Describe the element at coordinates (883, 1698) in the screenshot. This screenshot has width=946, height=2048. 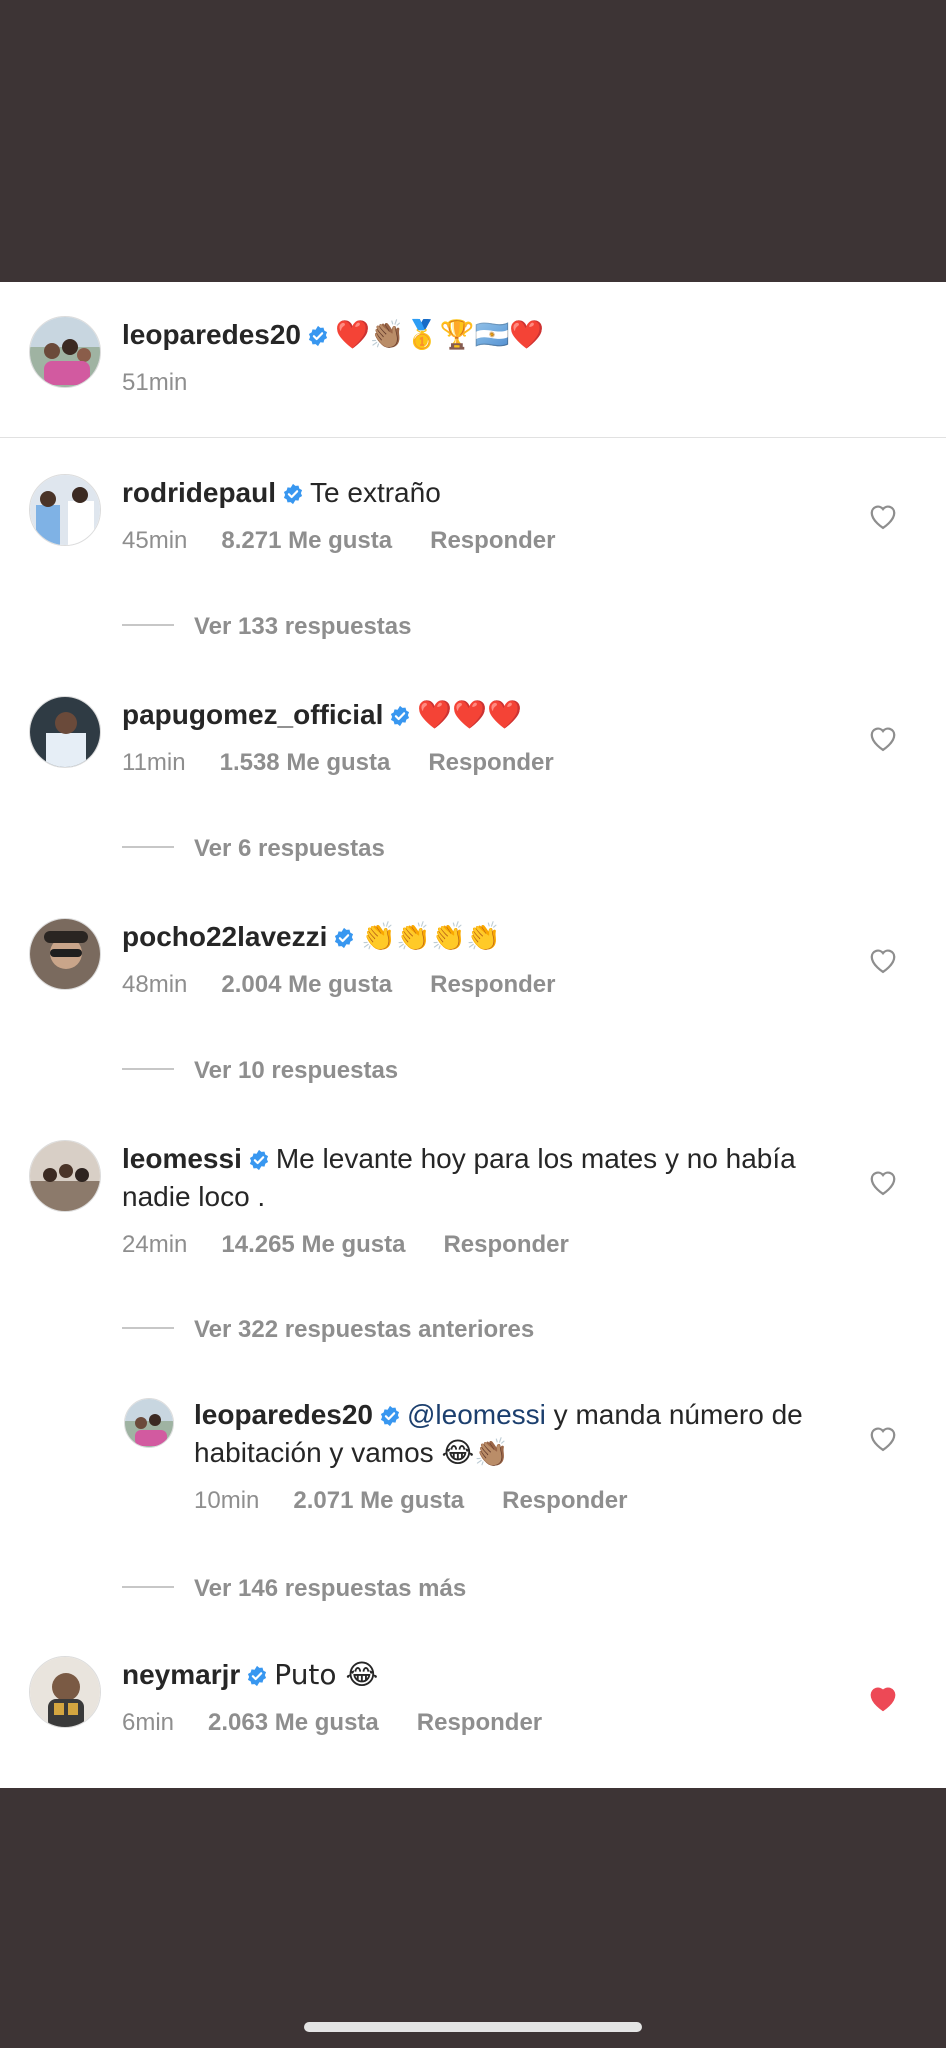
I see `heart-filled-icon` at that location.